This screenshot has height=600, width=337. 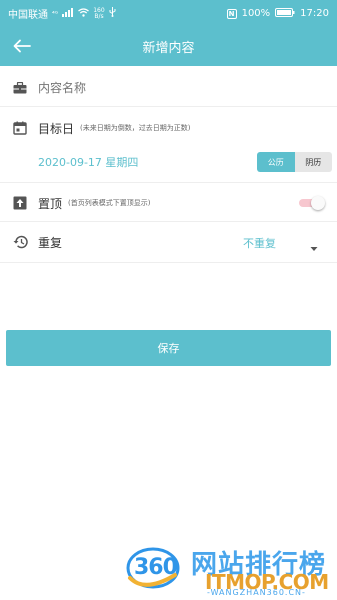 I want to click on calendar-type-toggle: 公历 阴历, so click(x=294, y=162).